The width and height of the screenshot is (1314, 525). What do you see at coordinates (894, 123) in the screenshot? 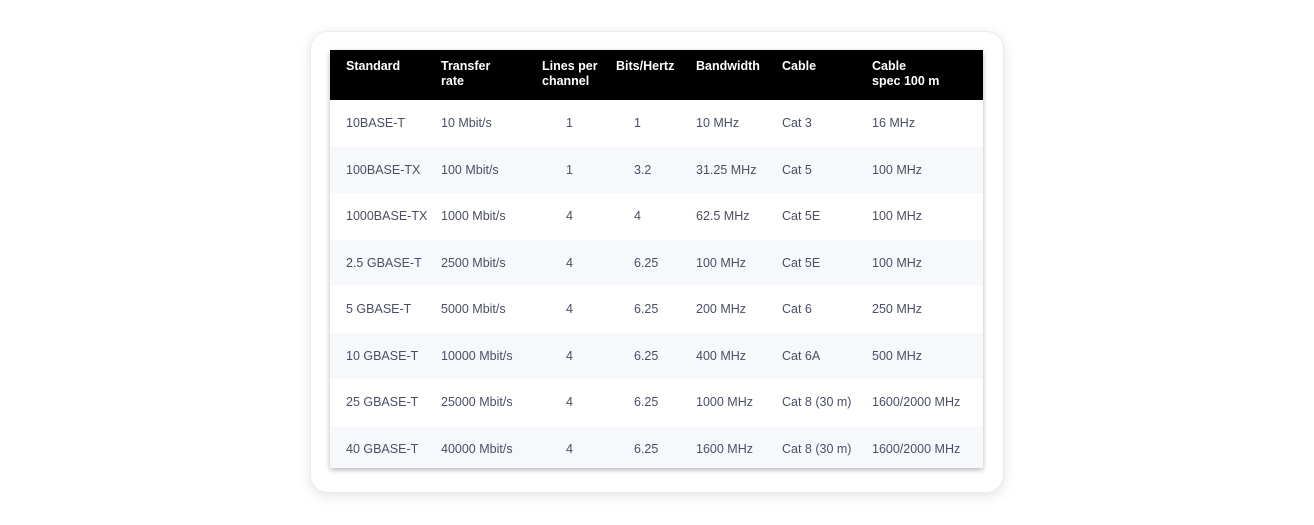
I see `cell-cable-spec: 16 MHz` at bounding box center [894, 123].